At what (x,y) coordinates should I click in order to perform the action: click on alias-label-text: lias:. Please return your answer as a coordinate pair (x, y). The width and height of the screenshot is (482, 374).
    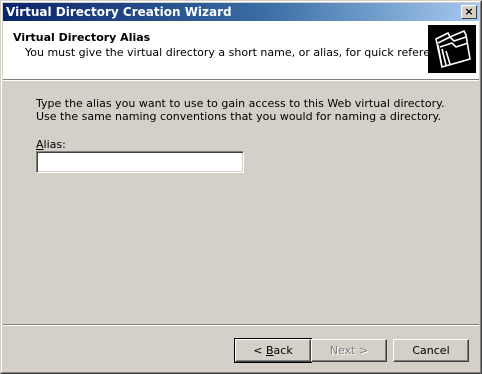
    Looking at the image, I should click on (54, 144).